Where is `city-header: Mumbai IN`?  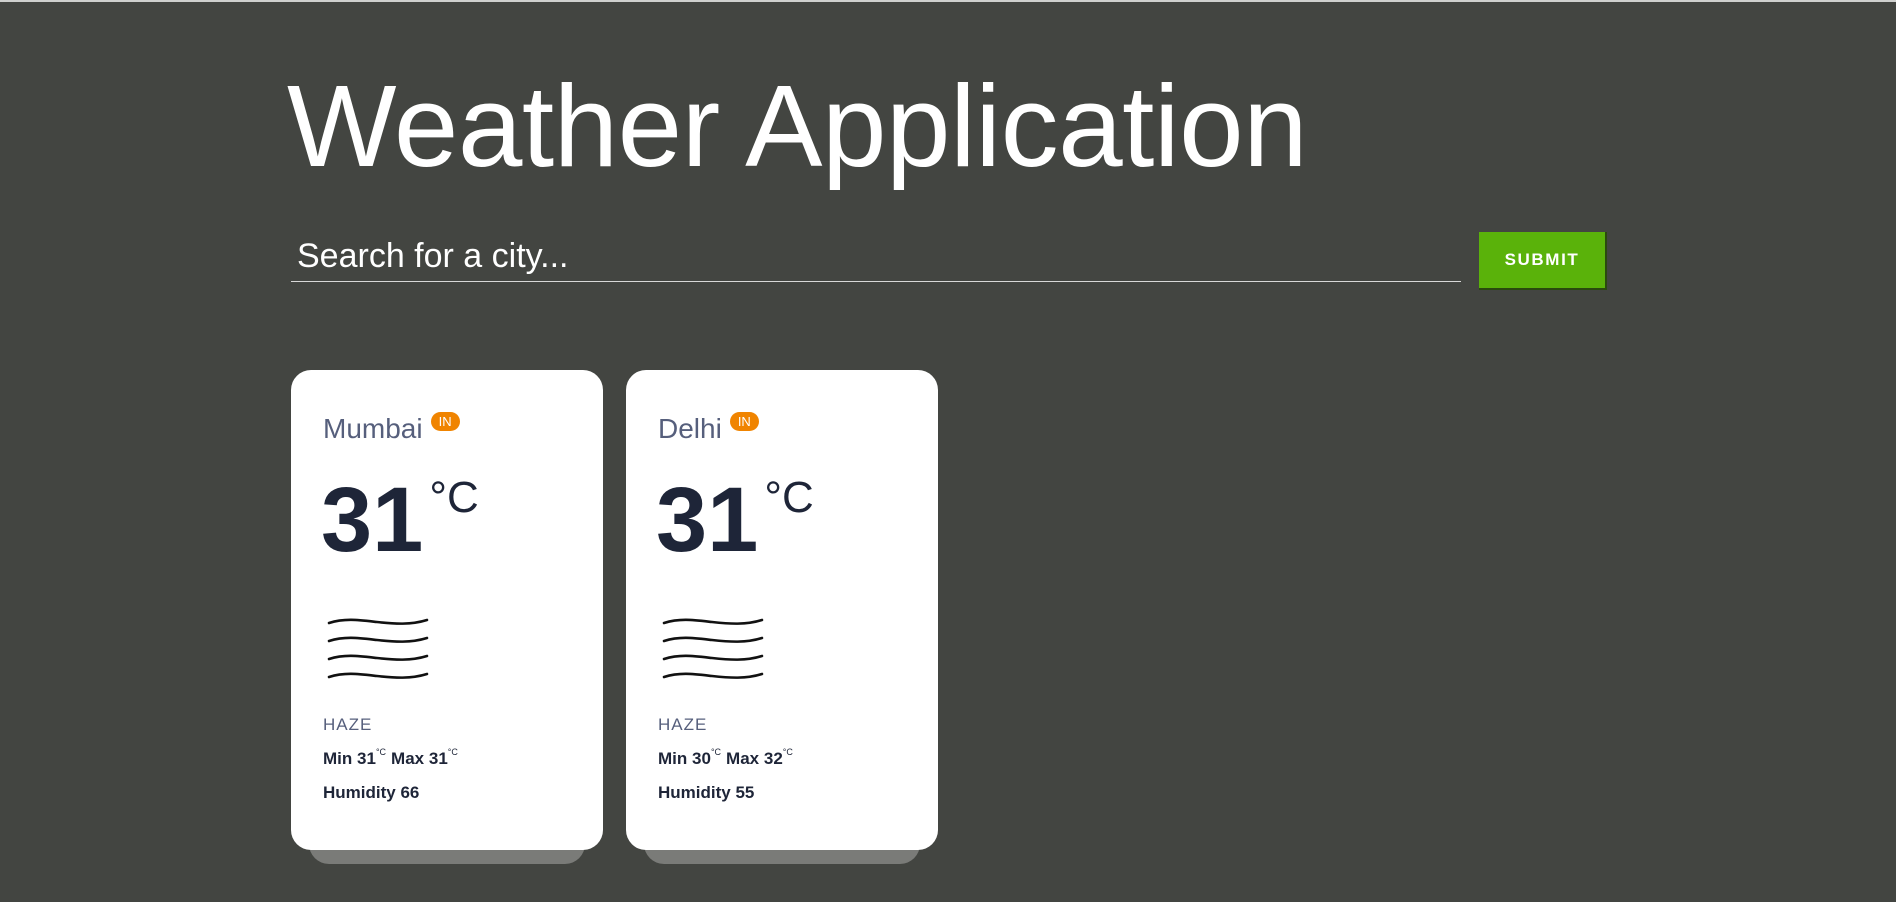 city-header: Mumbai IN is located at coordinates (391, 428).